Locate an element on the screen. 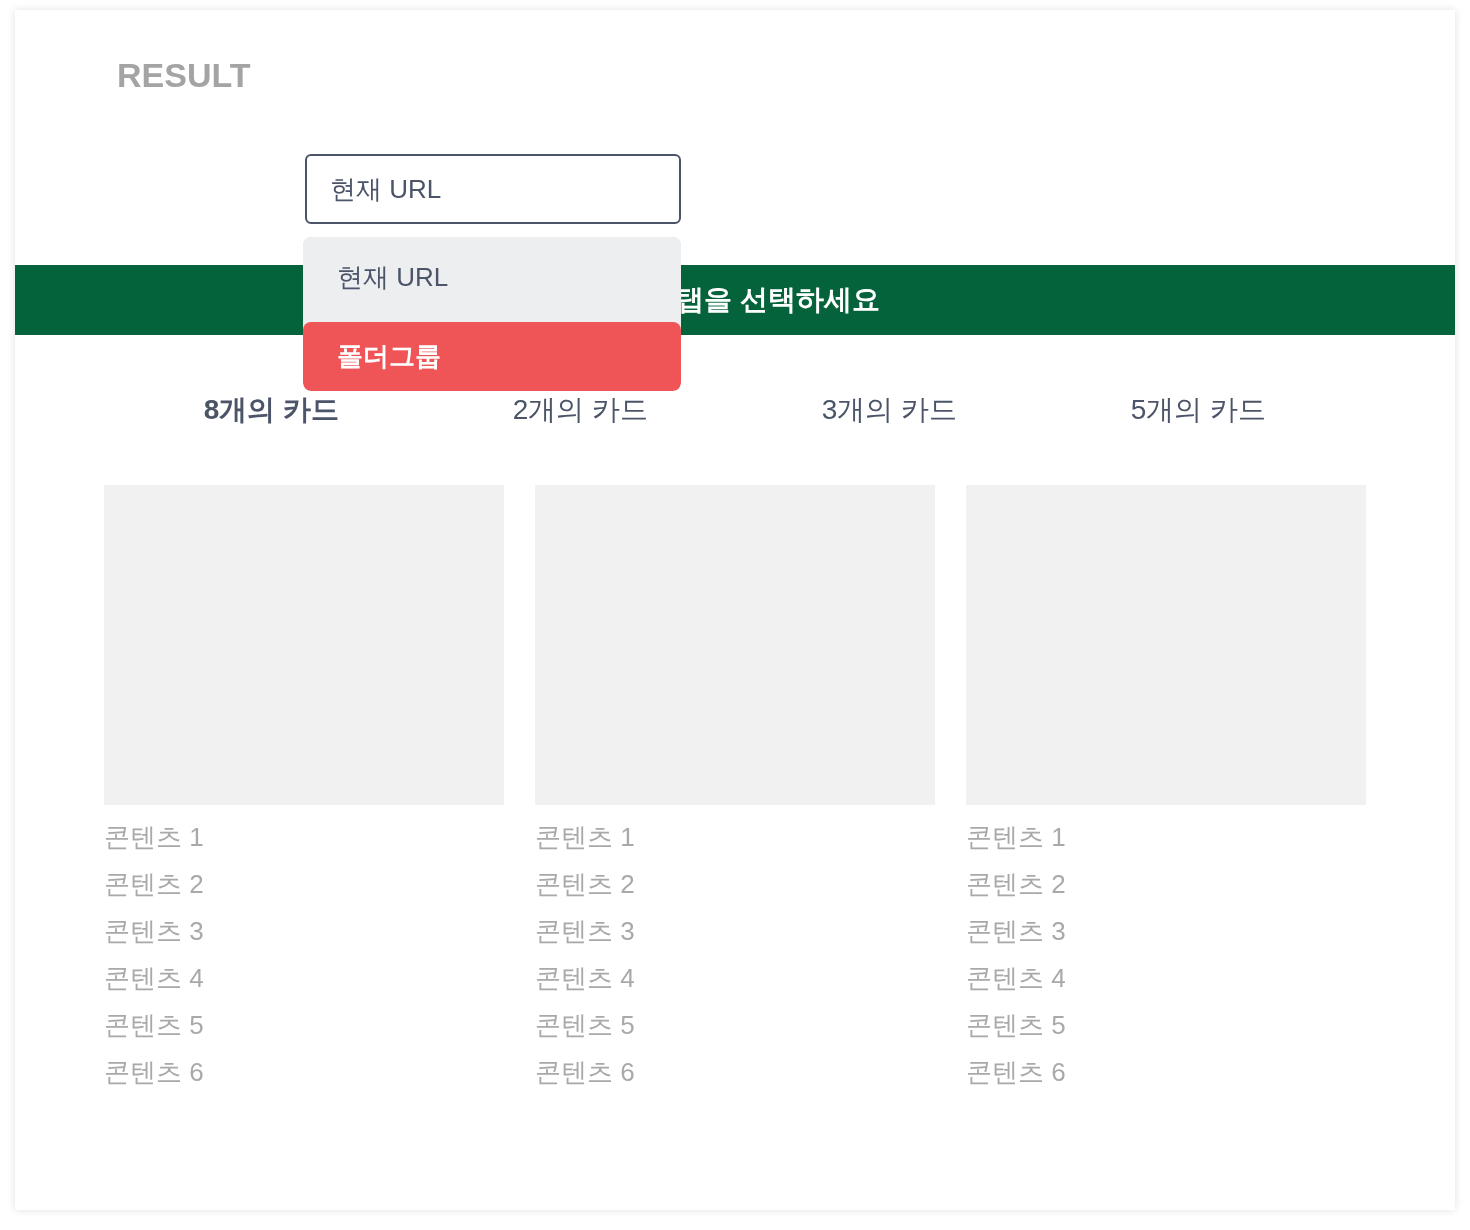  result-heading: RESULT is located at coordinates (184, 75).